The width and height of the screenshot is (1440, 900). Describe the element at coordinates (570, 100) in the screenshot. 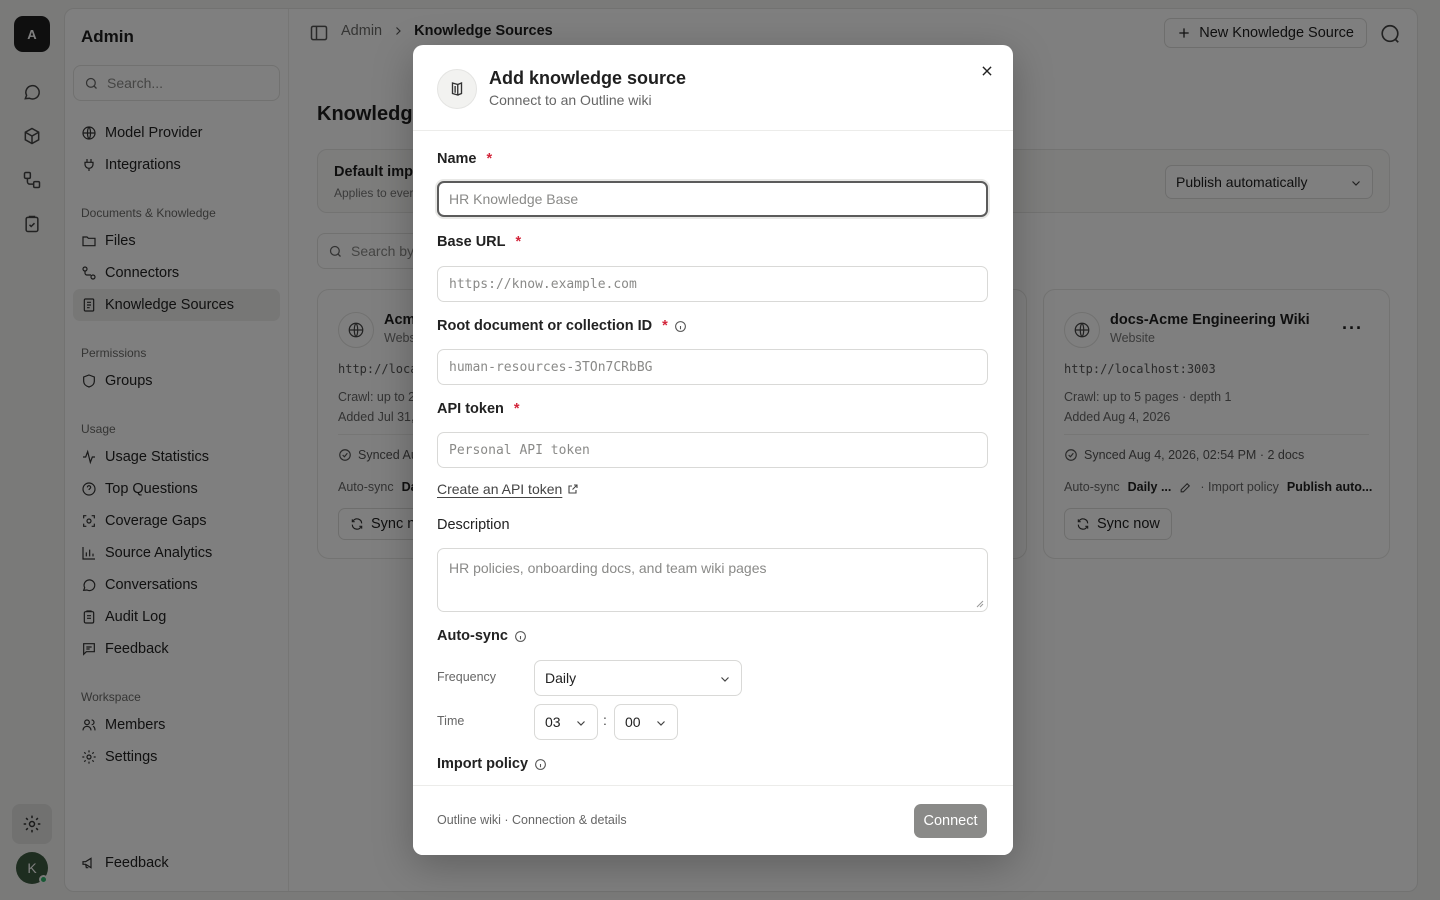

I see `dialog-subtitle: Connect to an Outline wiki` at that location.